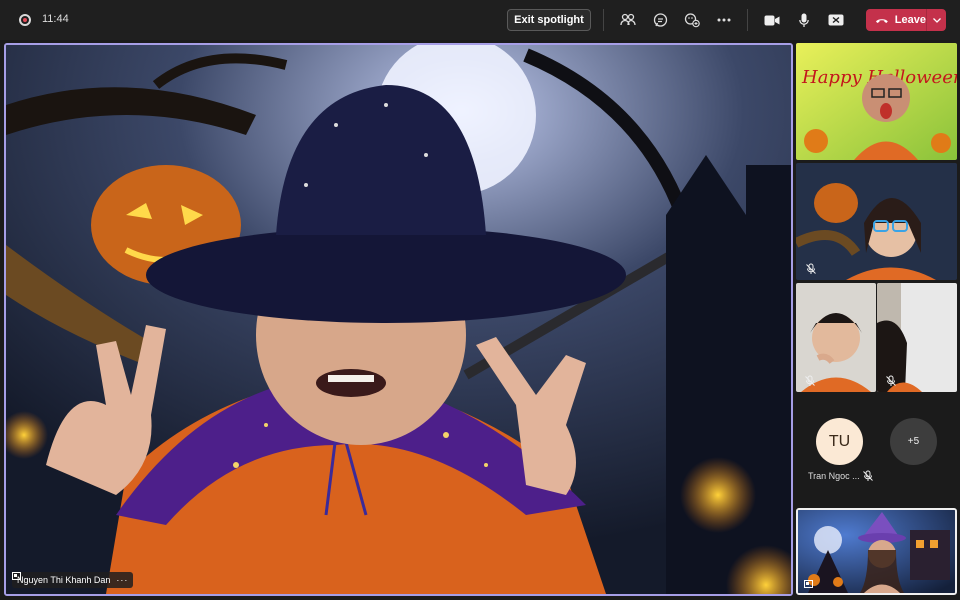 Image resolution: width=960 pixels, height=600 pixels. Describe the element at coordinates (660, 20) in the screenshot. I see `chat-icon` at that location.